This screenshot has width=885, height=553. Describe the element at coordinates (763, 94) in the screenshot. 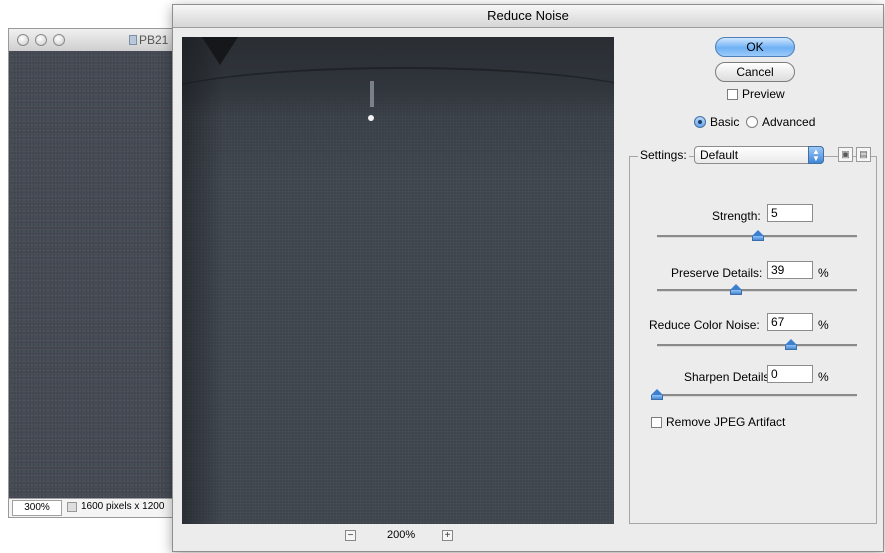

I see `preview-label: Preview` at that location.